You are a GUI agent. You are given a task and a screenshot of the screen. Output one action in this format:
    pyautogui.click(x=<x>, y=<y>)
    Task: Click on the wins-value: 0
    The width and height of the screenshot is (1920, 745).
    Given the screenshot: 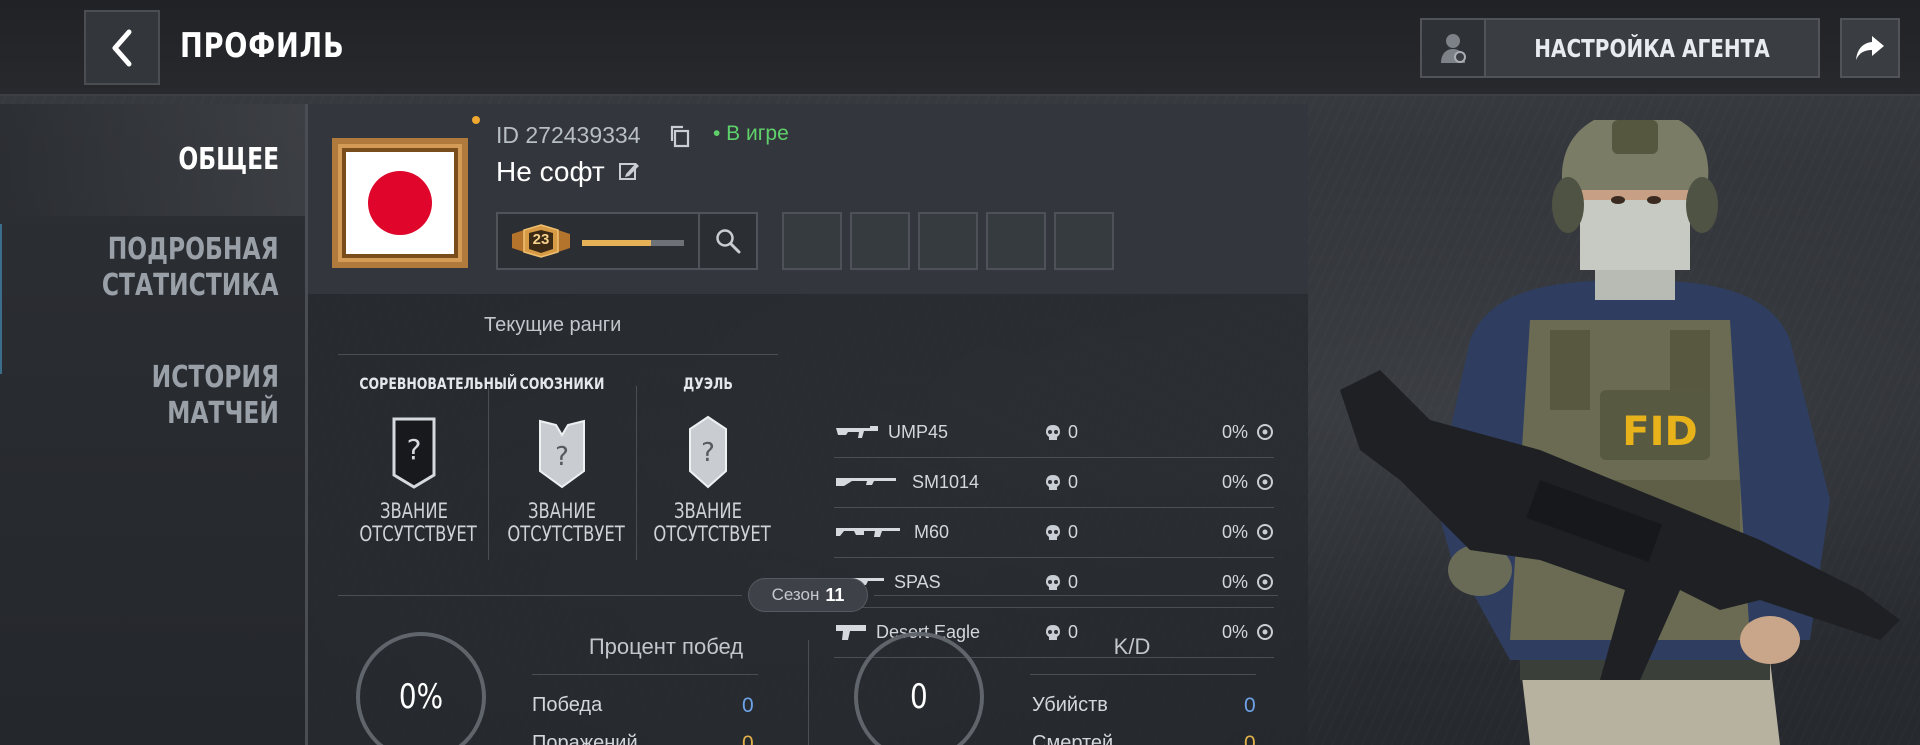 What is the action you would take?
    pyautogui.click(x=748, y=705)
    